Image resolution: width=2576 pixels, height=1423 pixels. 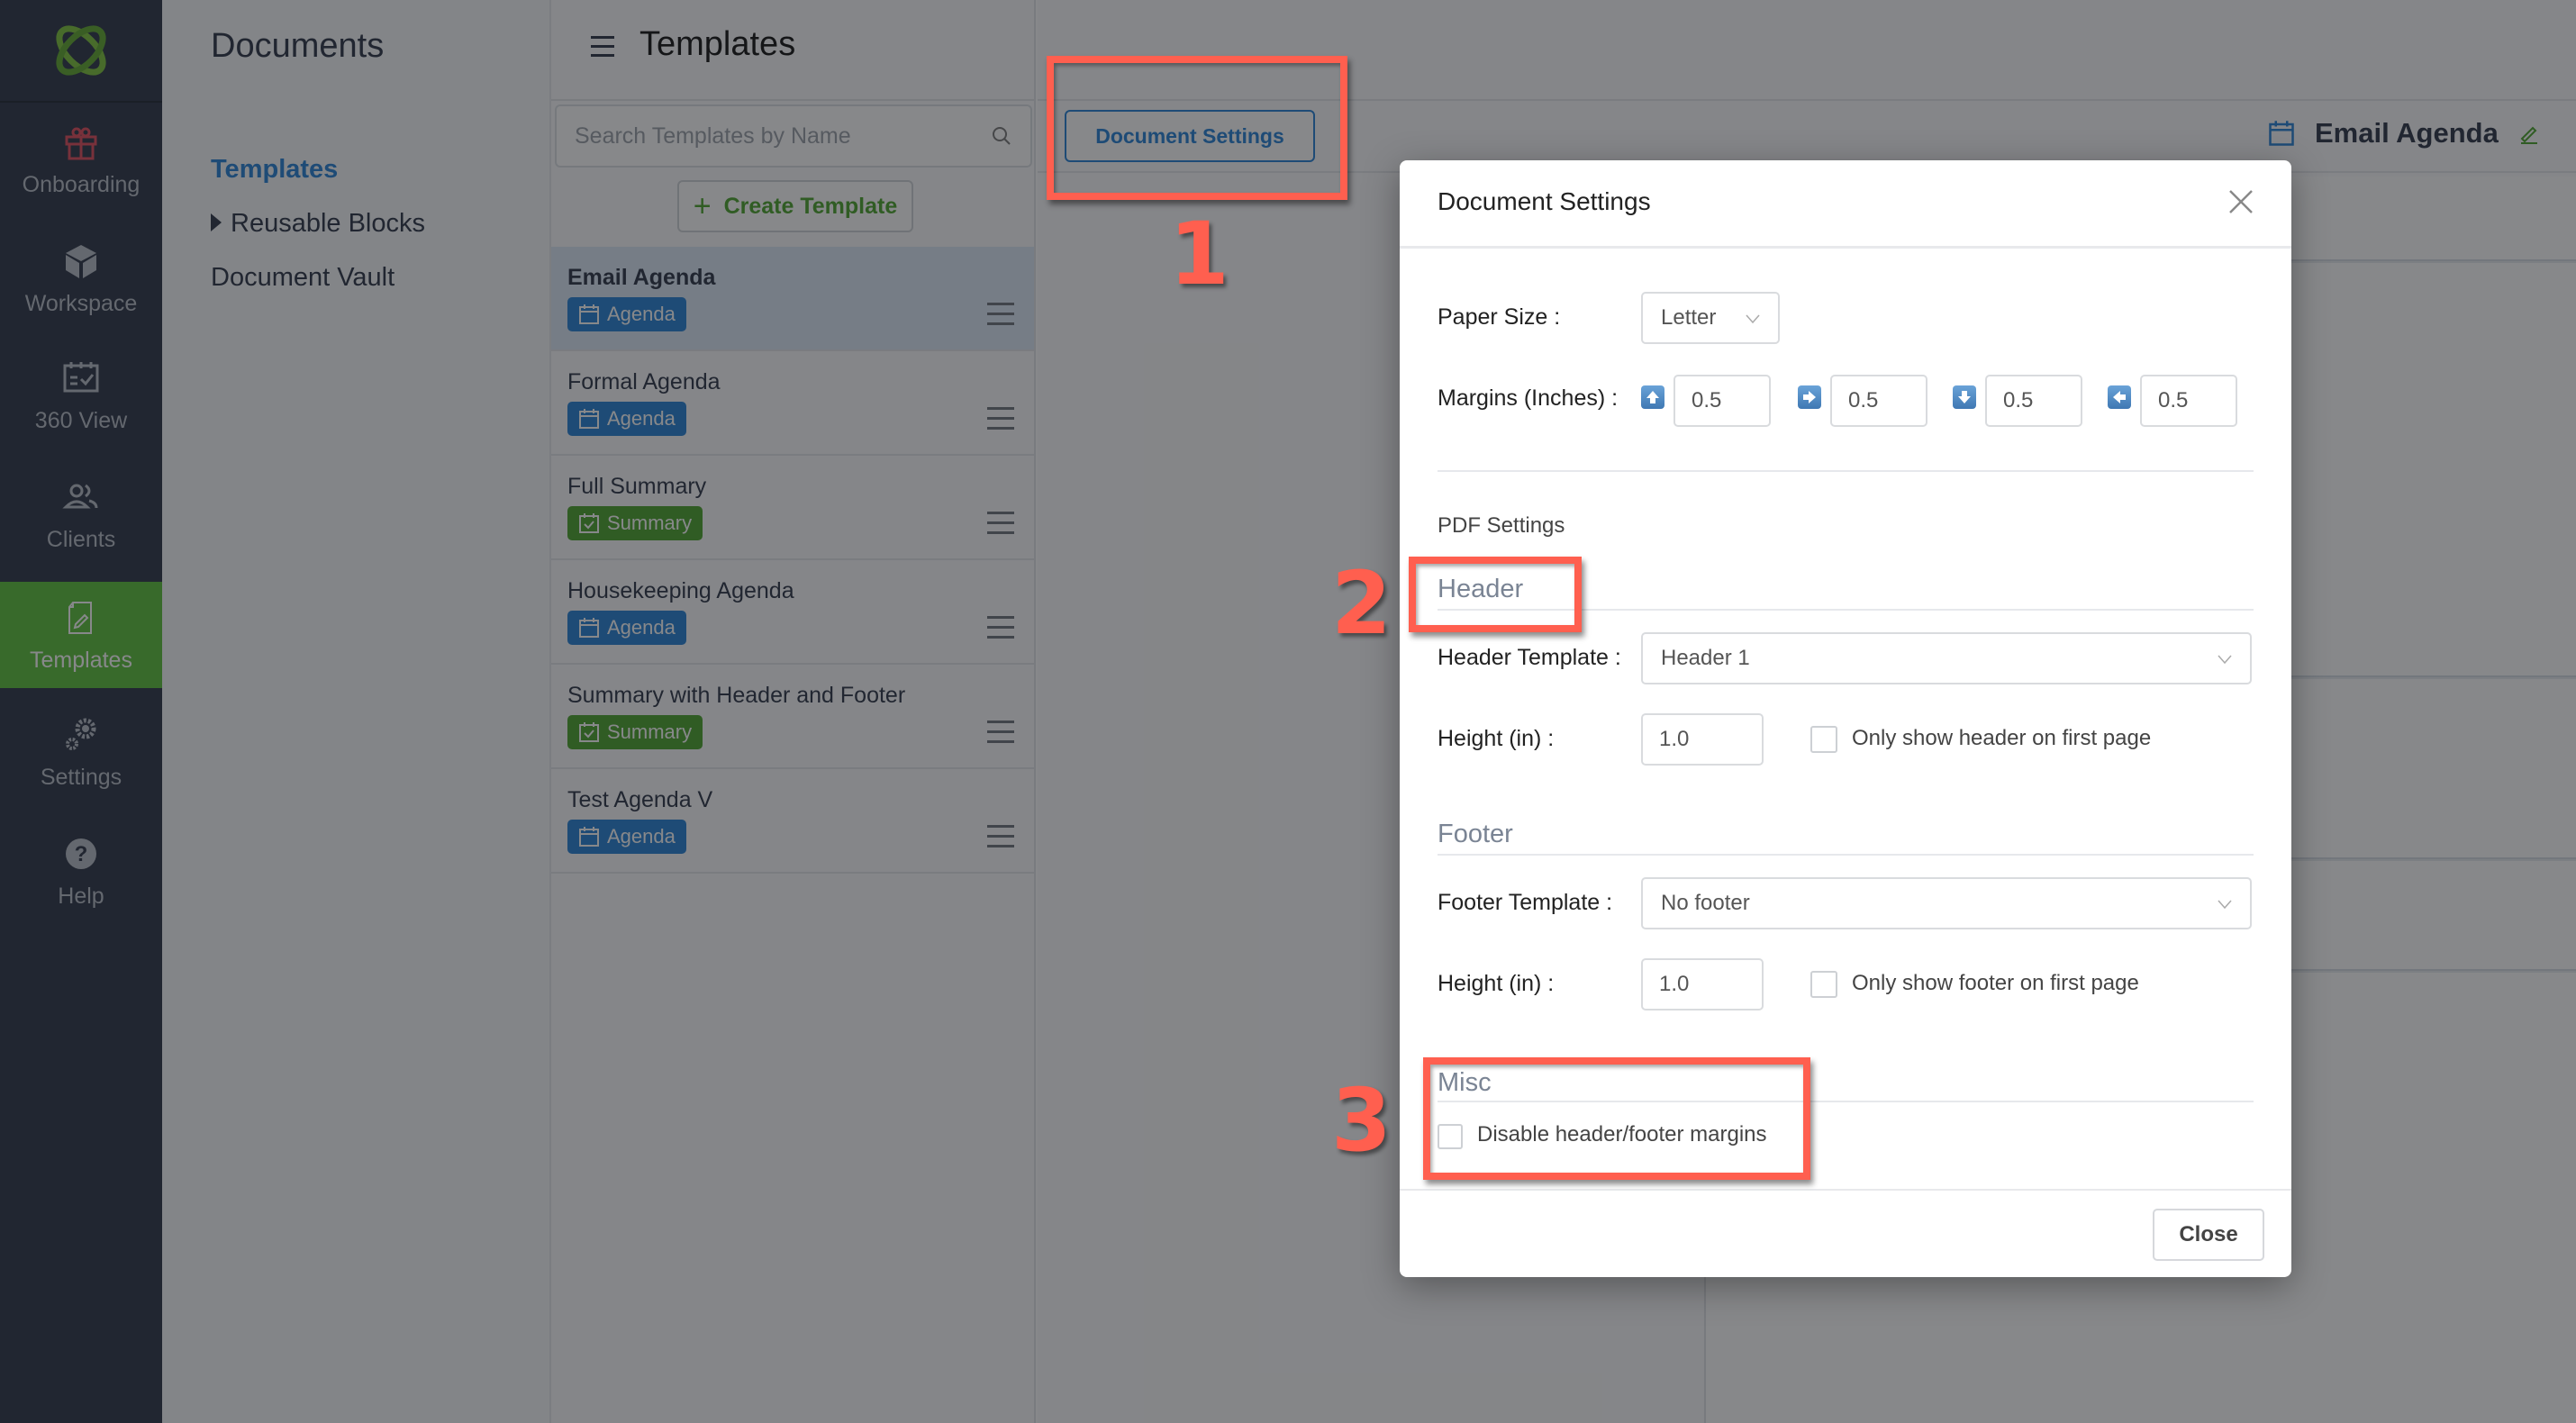 I want to click on paper-size-label: Paper Size :, so click(x=1499, y=317).